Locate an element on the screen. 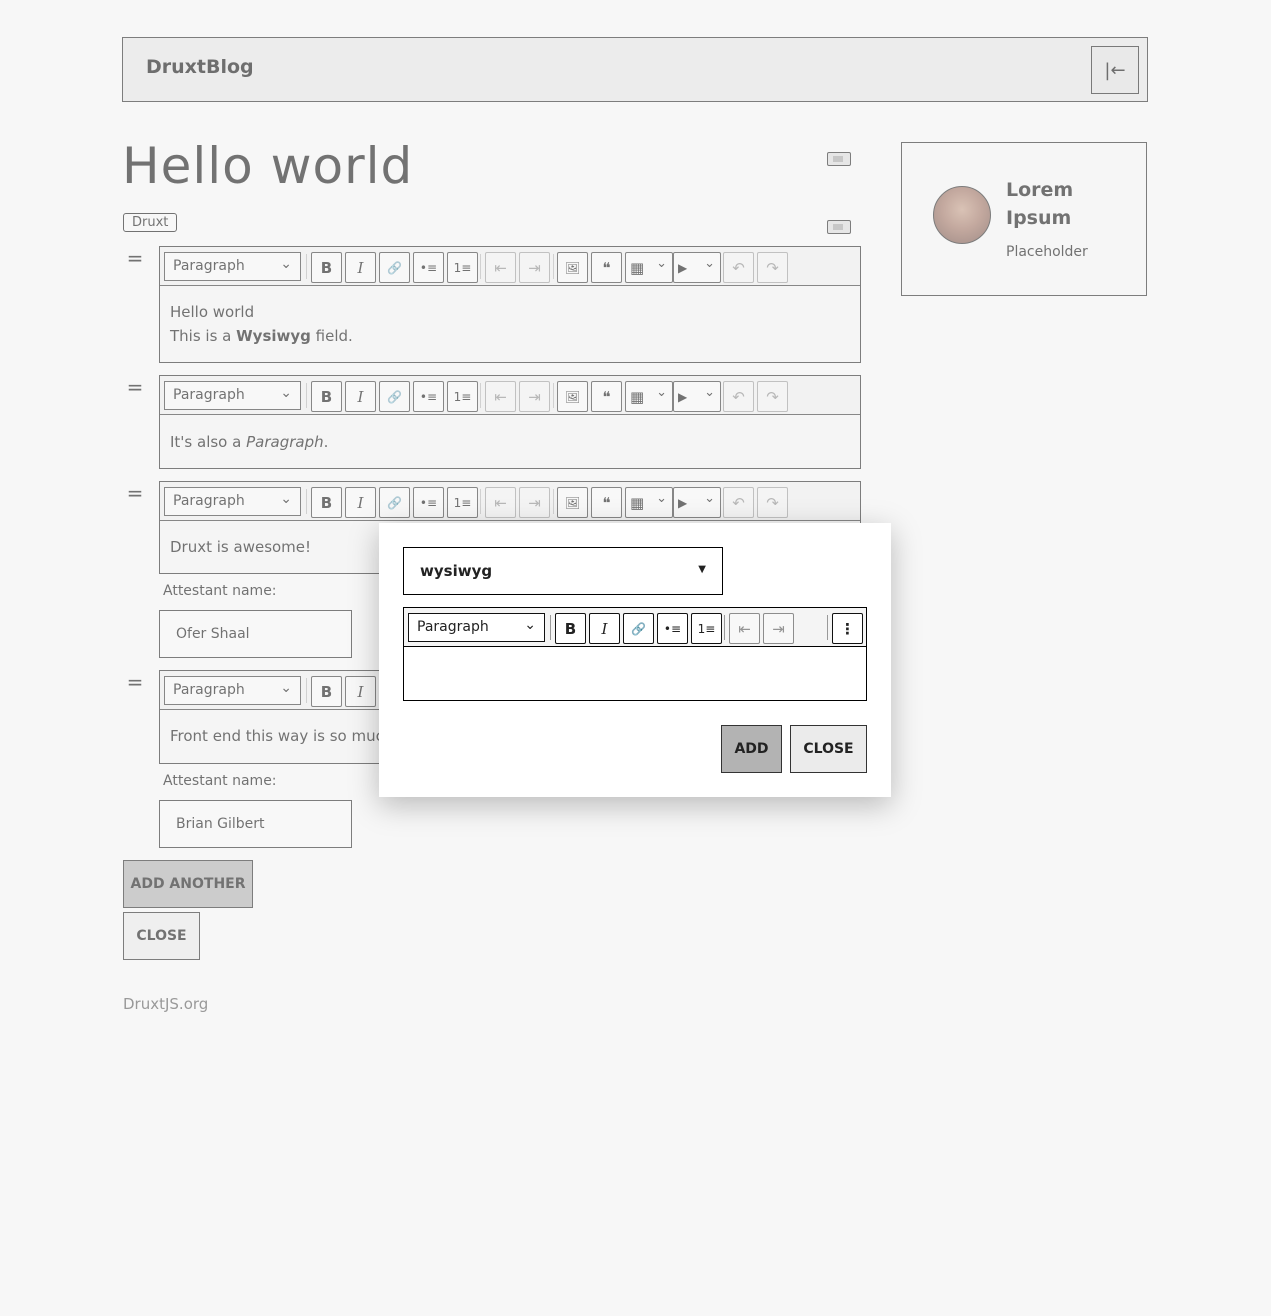 The width and height of the screenshot is (1271, 1316). site-brand: DruxtBlog is located at coordinates (200, 67).